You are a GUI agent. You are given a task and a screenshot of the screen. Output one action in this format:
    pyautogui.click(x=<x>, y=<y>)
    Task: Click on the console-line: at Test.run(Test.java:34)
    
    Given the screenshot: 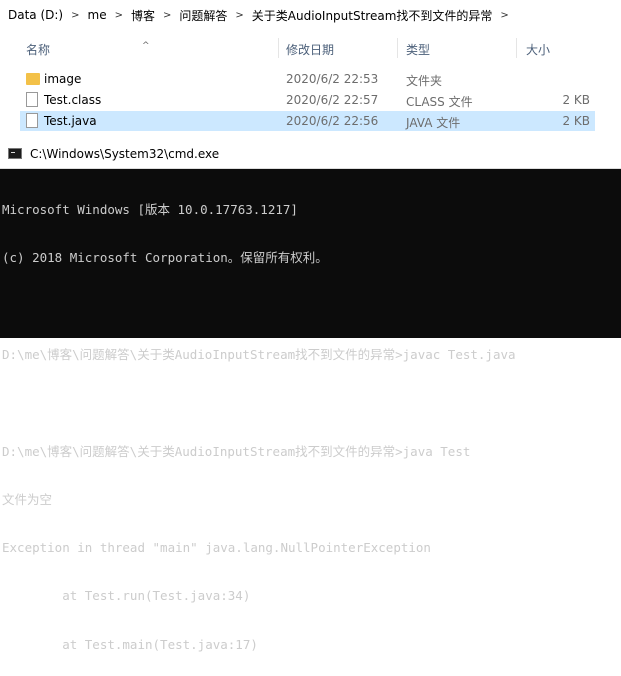 What is the action you would take?
    pyautogui.click(x=126, y=596)
    